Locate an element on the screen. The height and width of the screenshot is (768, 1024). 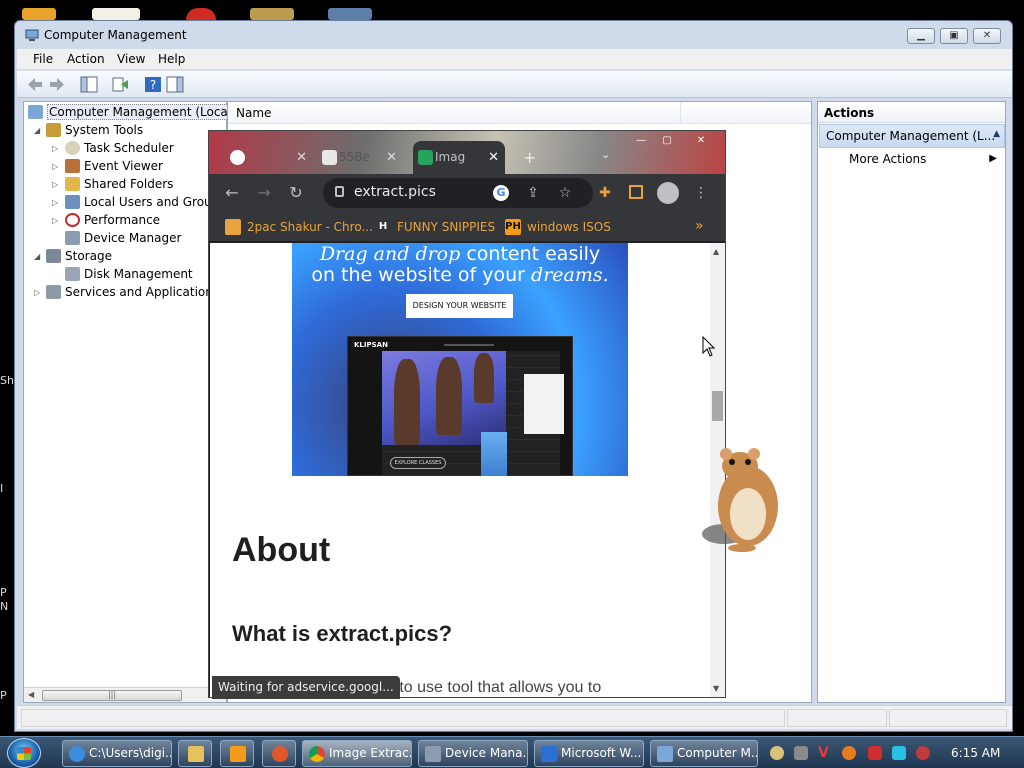
hamster-pet-image is located at coordinates (740, 500).